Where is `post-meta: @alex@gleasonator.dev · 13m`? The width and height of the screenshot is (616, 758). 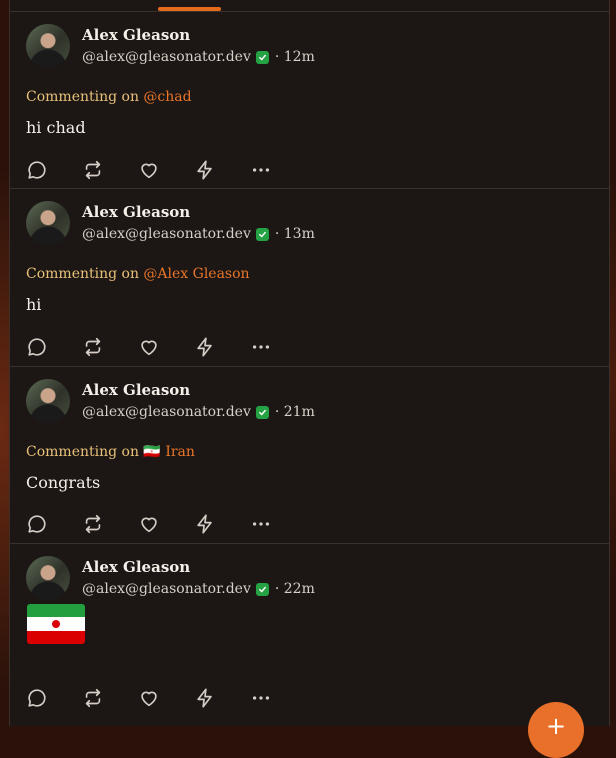
post-meta: @alex@gleasonator.dev · 13m is located at coordinates (198, 234).